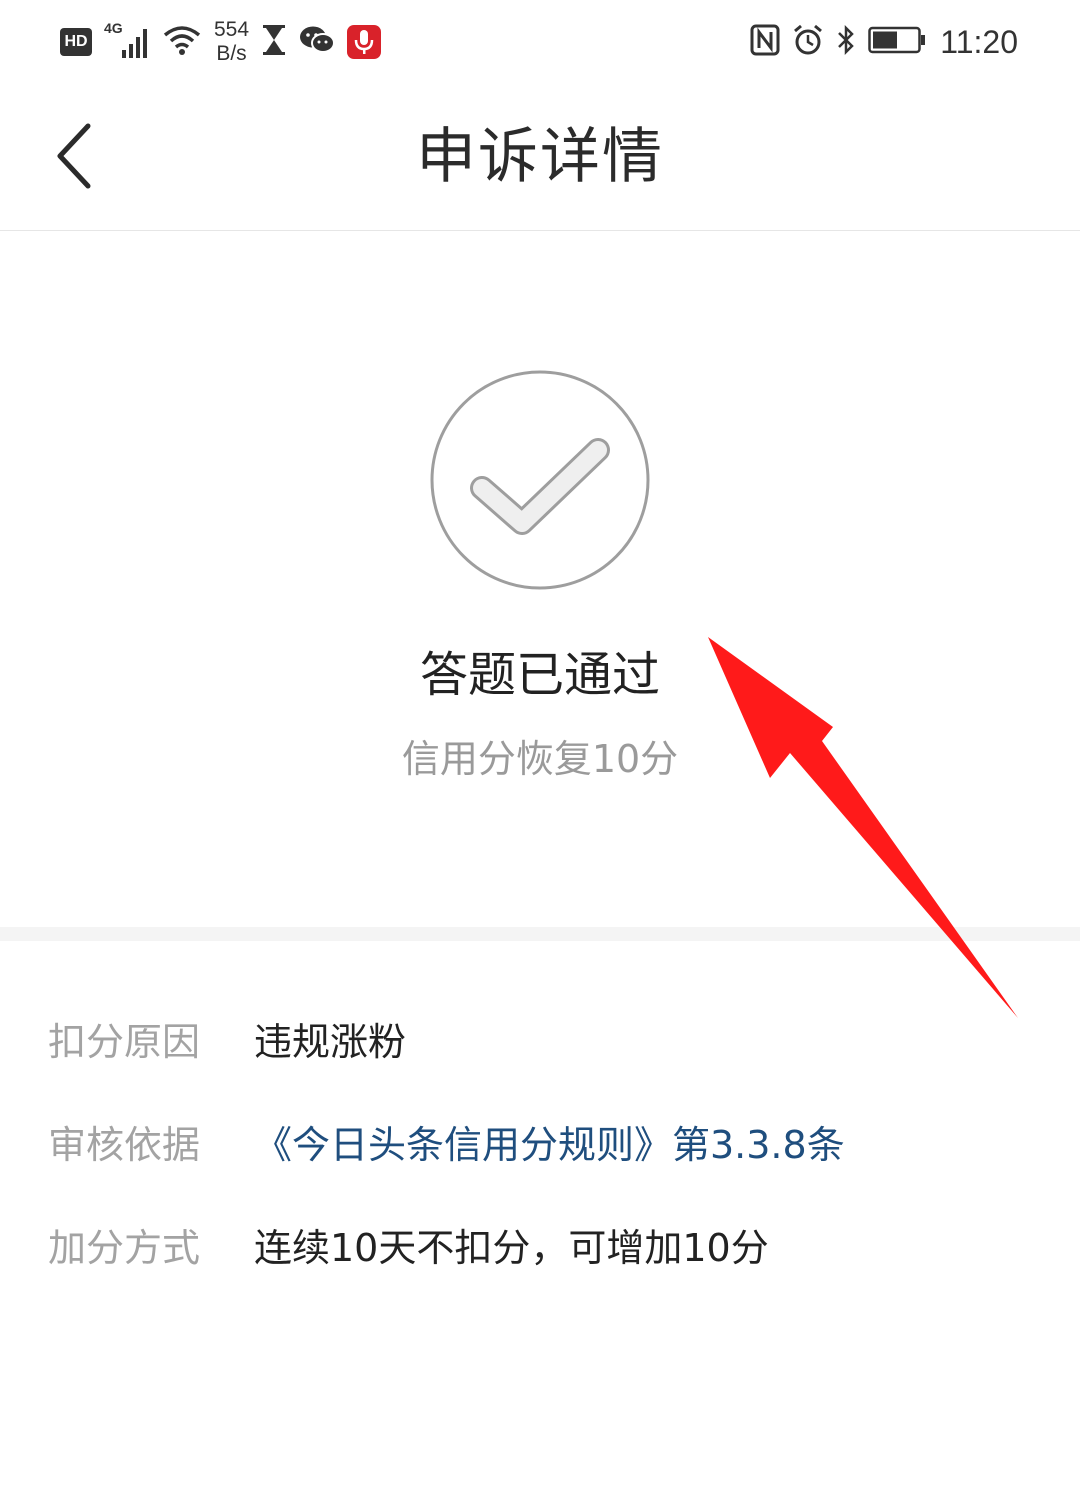  What do you see at coordinates (897, 42) in the screenshot?
I see `battery-icon` at bounding box center [897, 42].